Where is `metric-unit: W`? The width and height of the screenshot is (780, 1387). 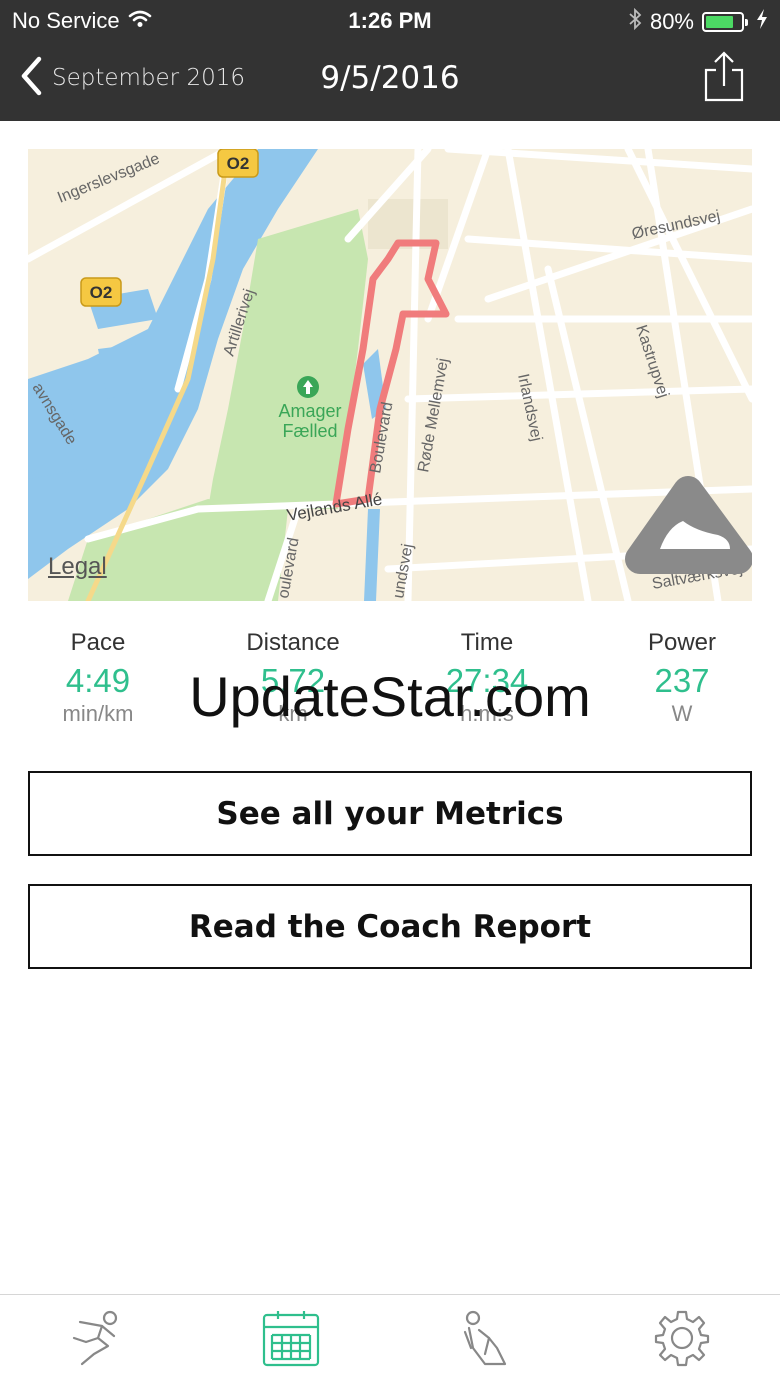 metric-unit: W is located at coordinates (682, 713).